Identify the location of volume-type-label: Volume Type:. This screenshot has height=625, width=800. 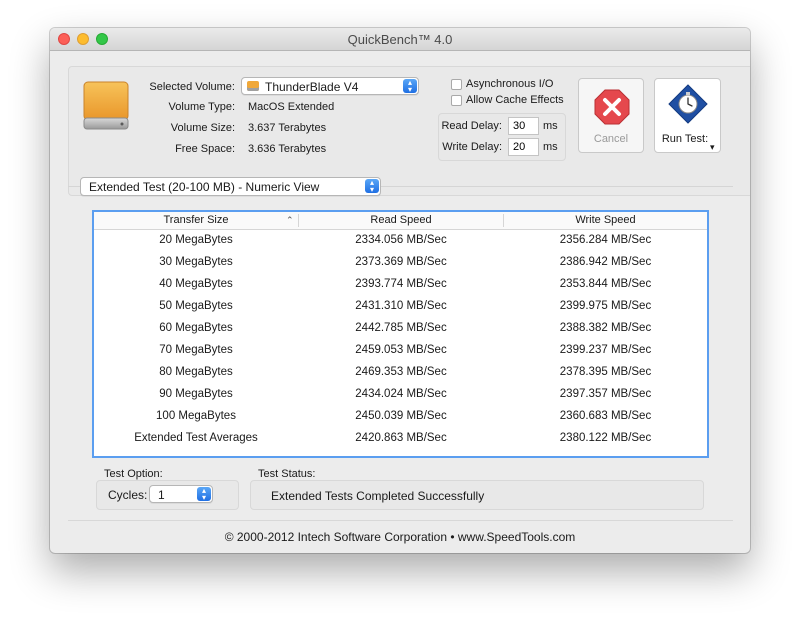
(201, 107).